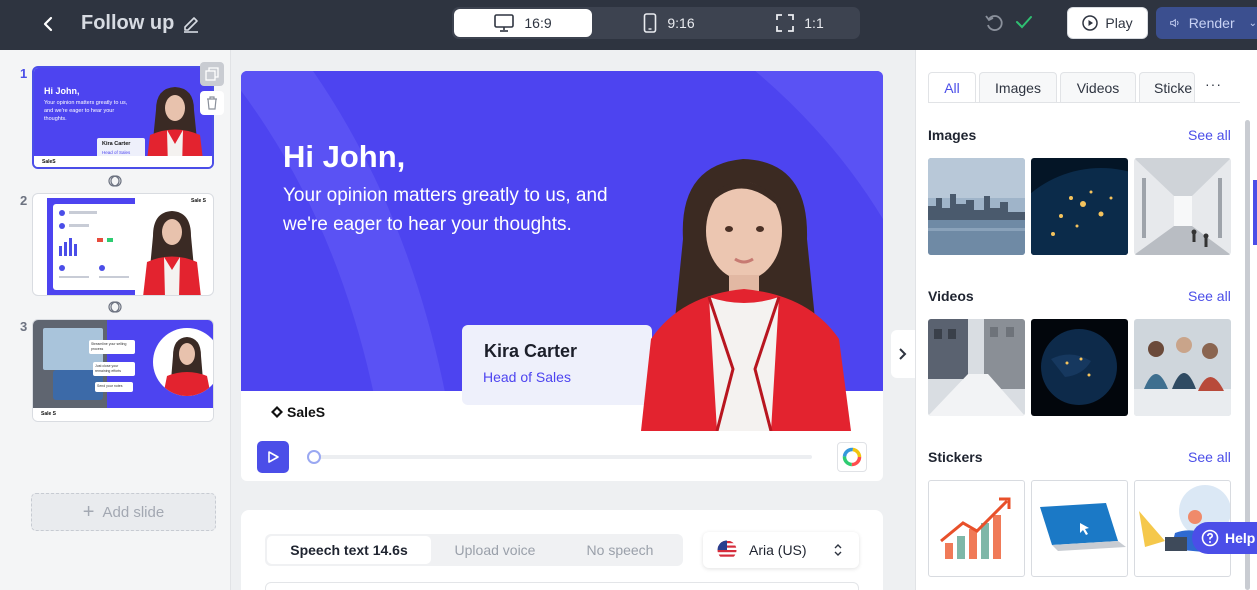 The height and width of the screenshot is (590, 1257). What do you see at coordinates (112, 347) in the screenshot?
I see `thumb-bubble: Streamline your selling process` at bounding box center [112, 347].